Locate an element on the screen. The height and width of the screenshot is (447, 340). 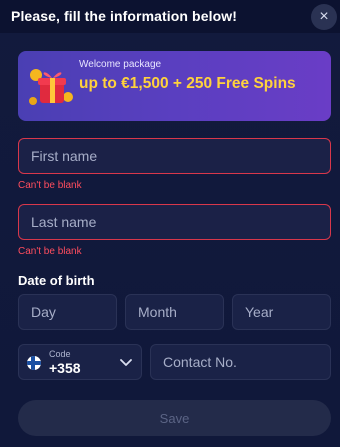
dob-day-field: Day is located at coordinates (67, 312).